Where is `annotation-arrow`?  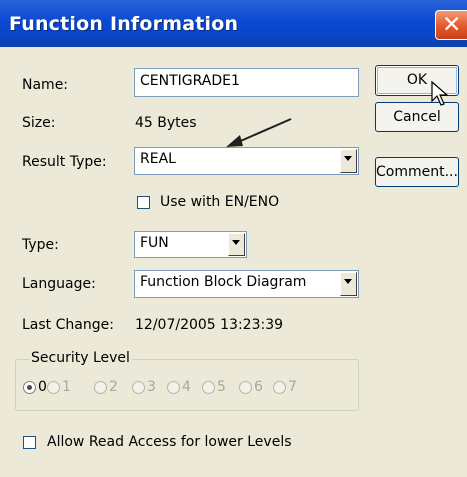 annotation-arrow is located at coordinates (259, 132).